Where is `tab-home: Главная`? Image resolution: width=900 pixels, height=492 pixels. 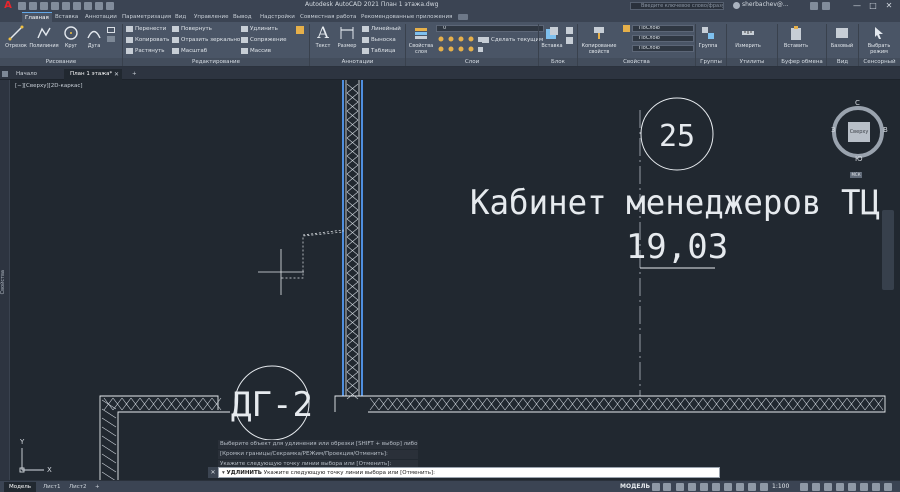
tab-home: Главная is located at coordinates (37, 17).